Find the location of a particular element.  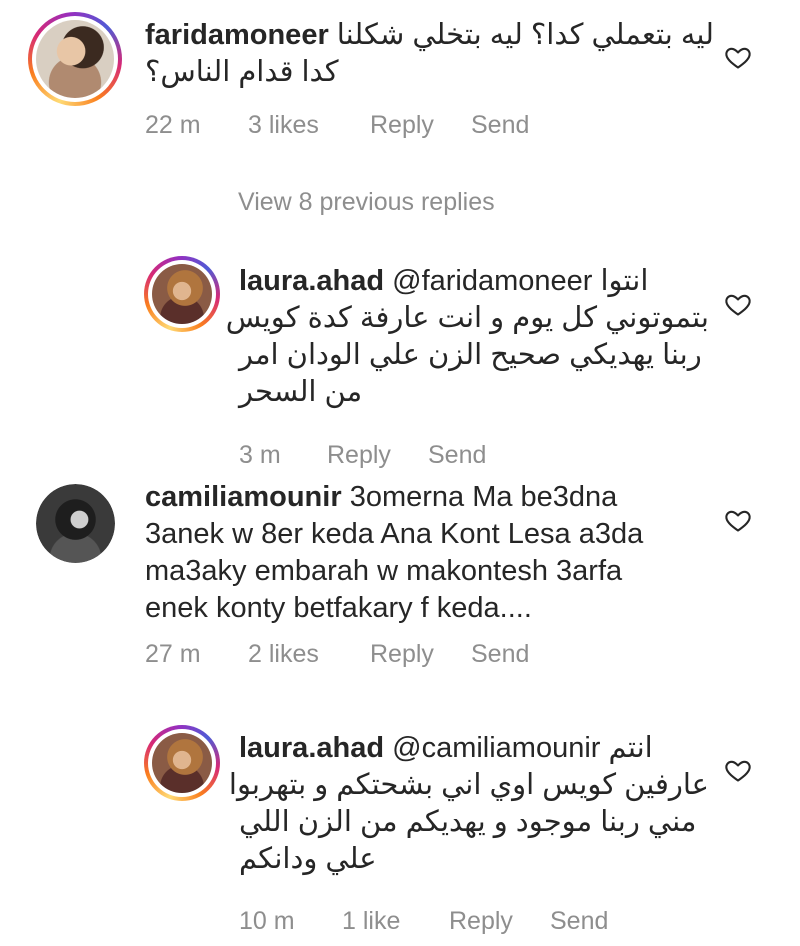

username: camiliamounir is located at coordinates (243, 497).